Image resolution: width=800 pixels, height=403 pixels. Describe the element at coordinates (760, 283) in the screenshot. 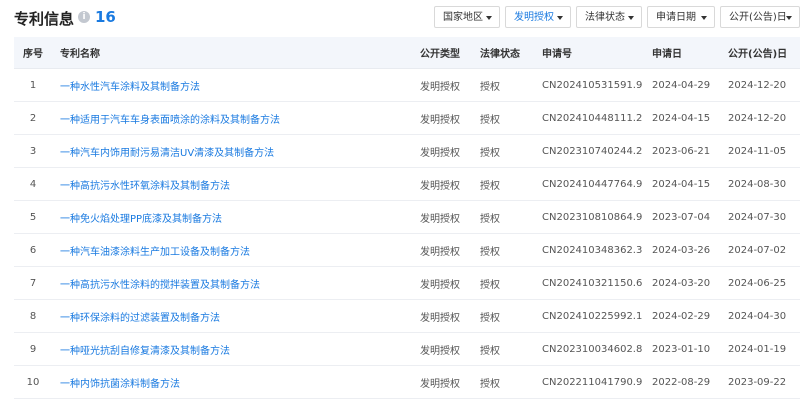

I see `publication-date: 2024-06-25` at that location.